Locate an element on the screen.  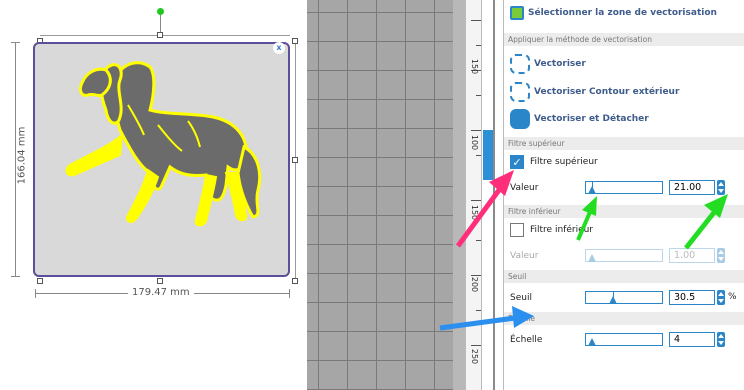
select-area-icon is located at coordinates (517, 13).